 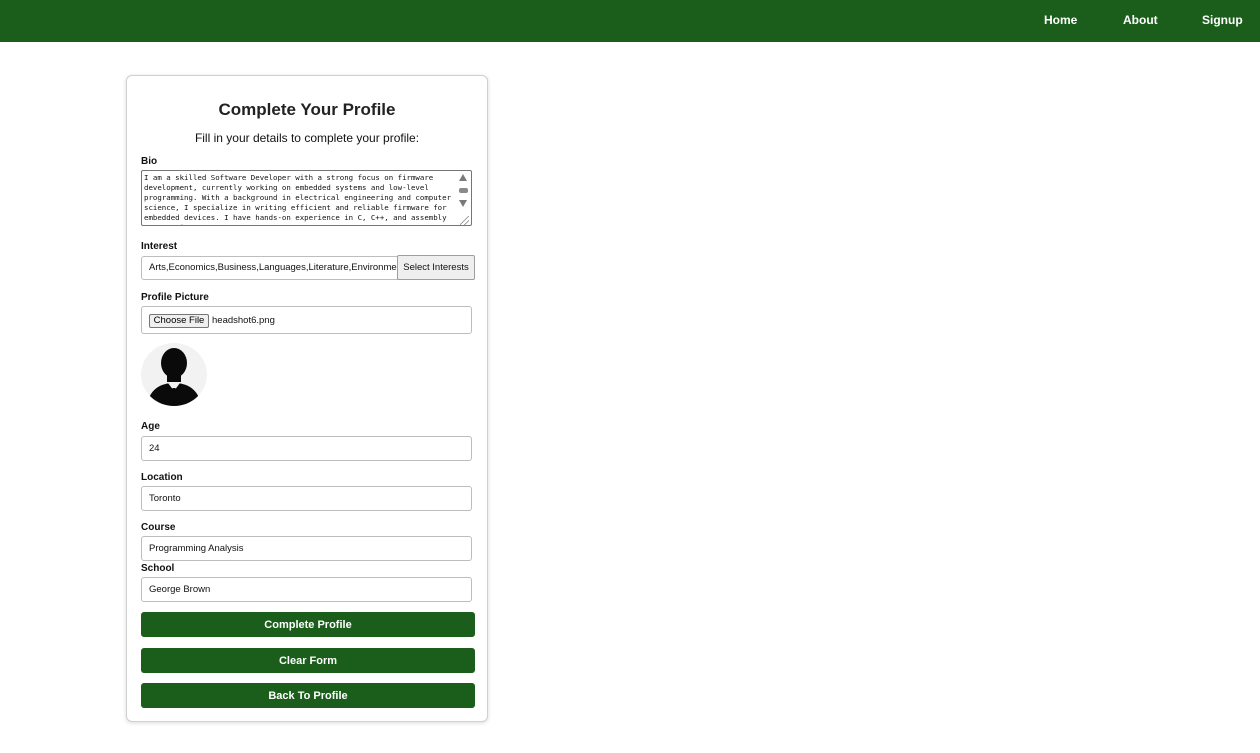 What do you see at coordinates (174, 377) in the screenshot?
I see `person-silhouette-icon` at bounding box center [174, 377].